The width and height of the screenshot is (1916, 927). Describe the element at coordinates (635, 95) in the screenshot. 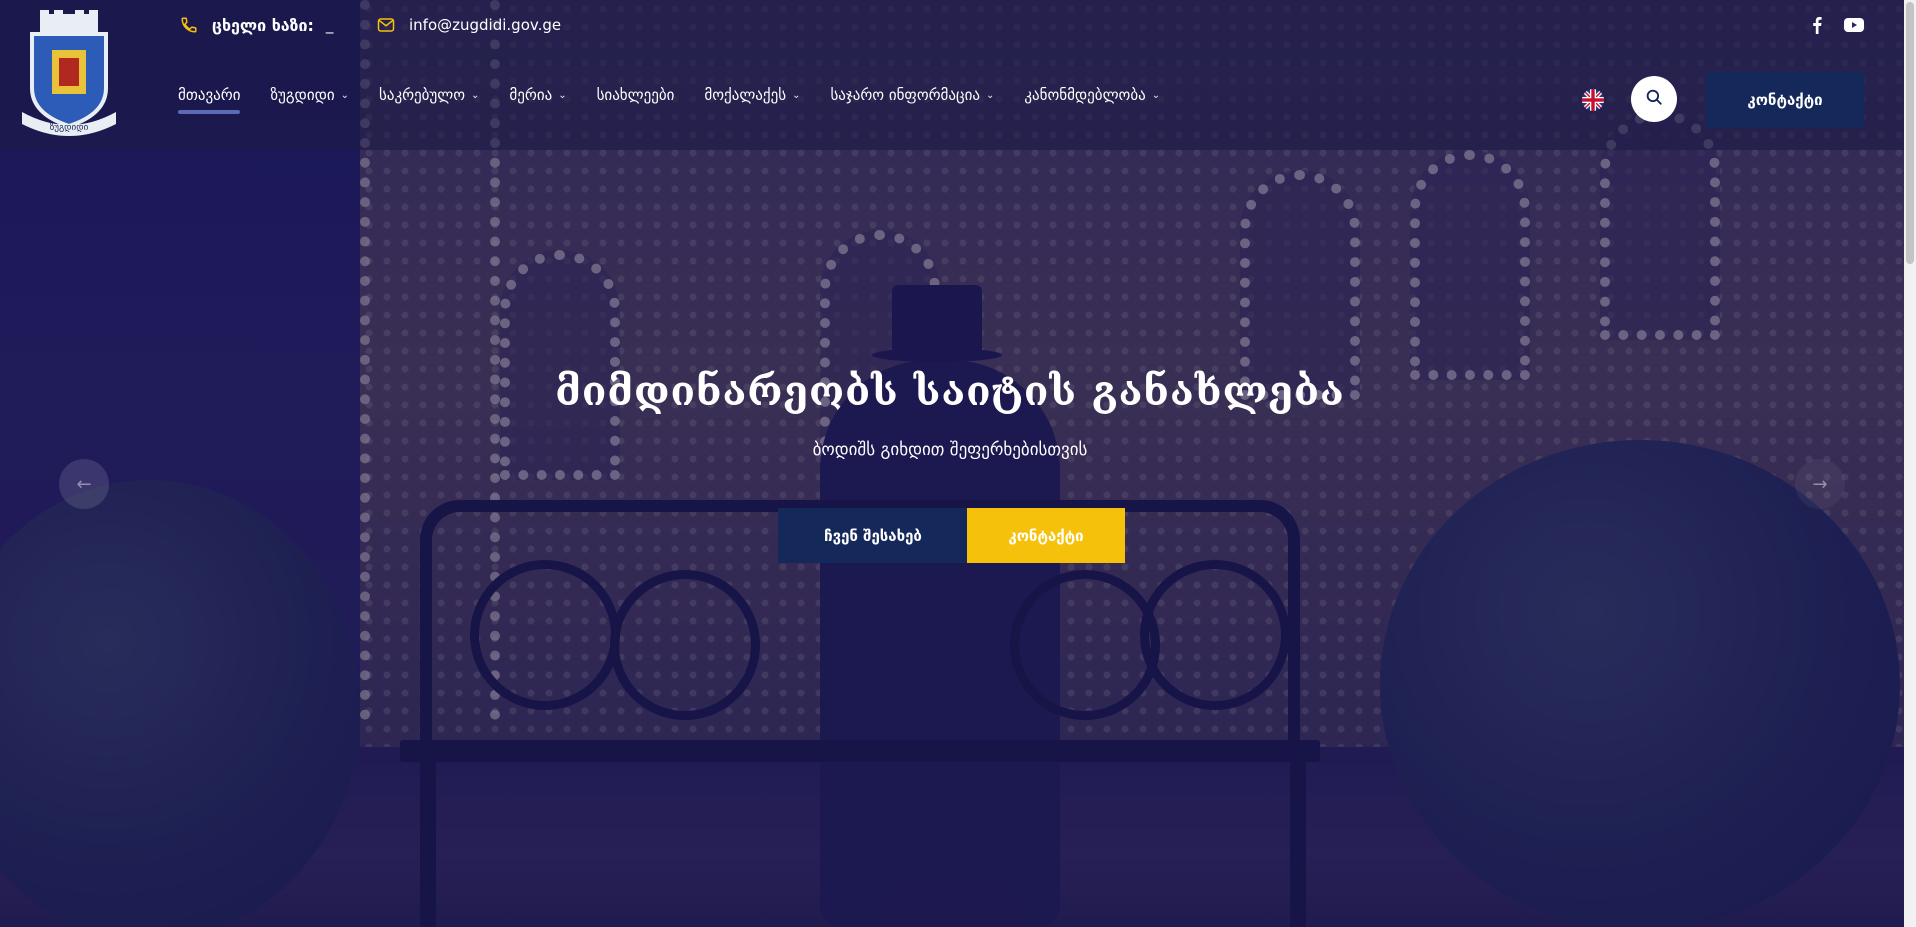

I see `nav-item-label: სიახლეები` at that location.